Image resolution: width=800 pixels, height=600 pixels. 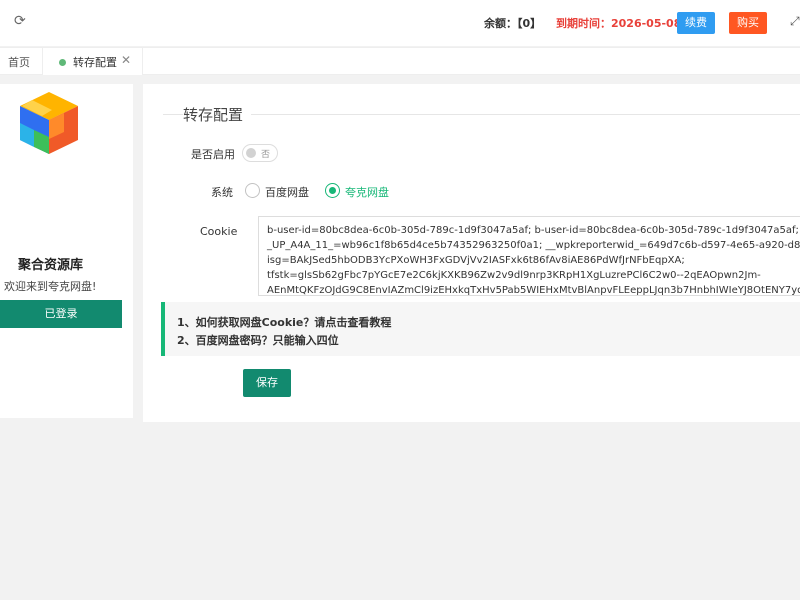 I want to click on close-icon: ✕, so click(x=126, y=60).